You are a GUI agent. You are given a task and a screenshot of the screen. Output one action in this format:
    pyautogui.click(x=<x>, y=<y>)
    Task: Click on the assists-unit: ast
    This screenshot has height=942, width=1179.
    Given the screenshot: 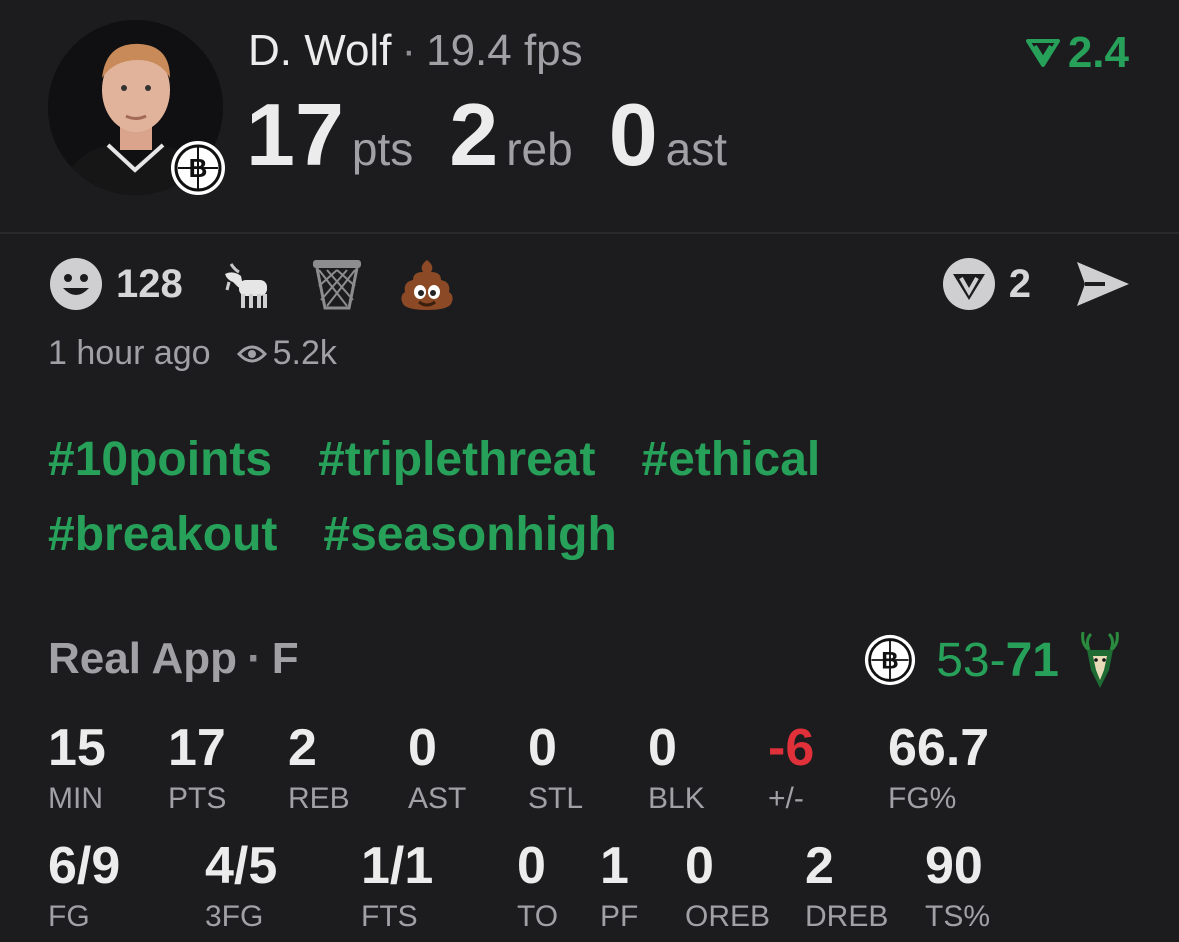 What is the action you would take?
    pyautogui.click(x=696, y=149)
    